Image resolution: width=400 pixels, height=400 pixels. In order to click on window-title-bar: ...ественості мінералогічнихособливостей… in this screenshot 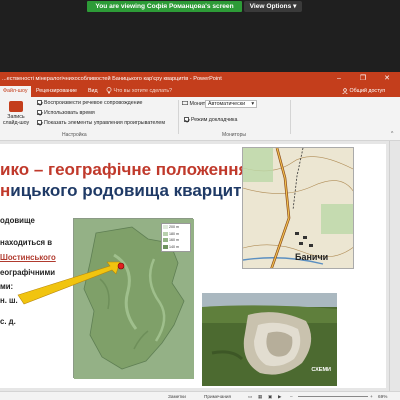, I will do `click(200, 79)`.